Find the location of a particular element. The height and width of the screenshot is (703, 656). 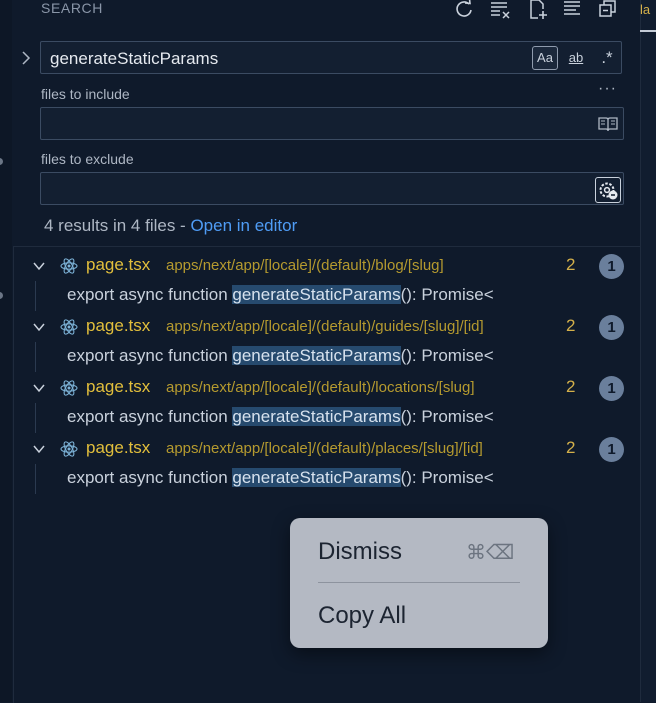

use-exclude-settings-toggle is located at coordinates (608, 190).